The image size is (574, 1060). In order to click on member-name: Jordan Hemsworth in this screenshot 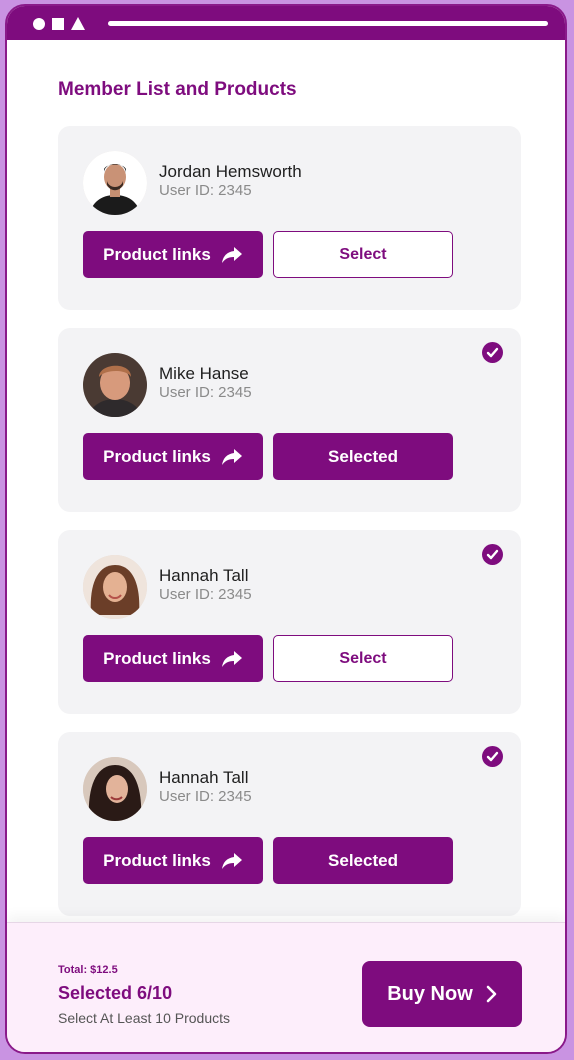, I will do `click(230, 171)`.